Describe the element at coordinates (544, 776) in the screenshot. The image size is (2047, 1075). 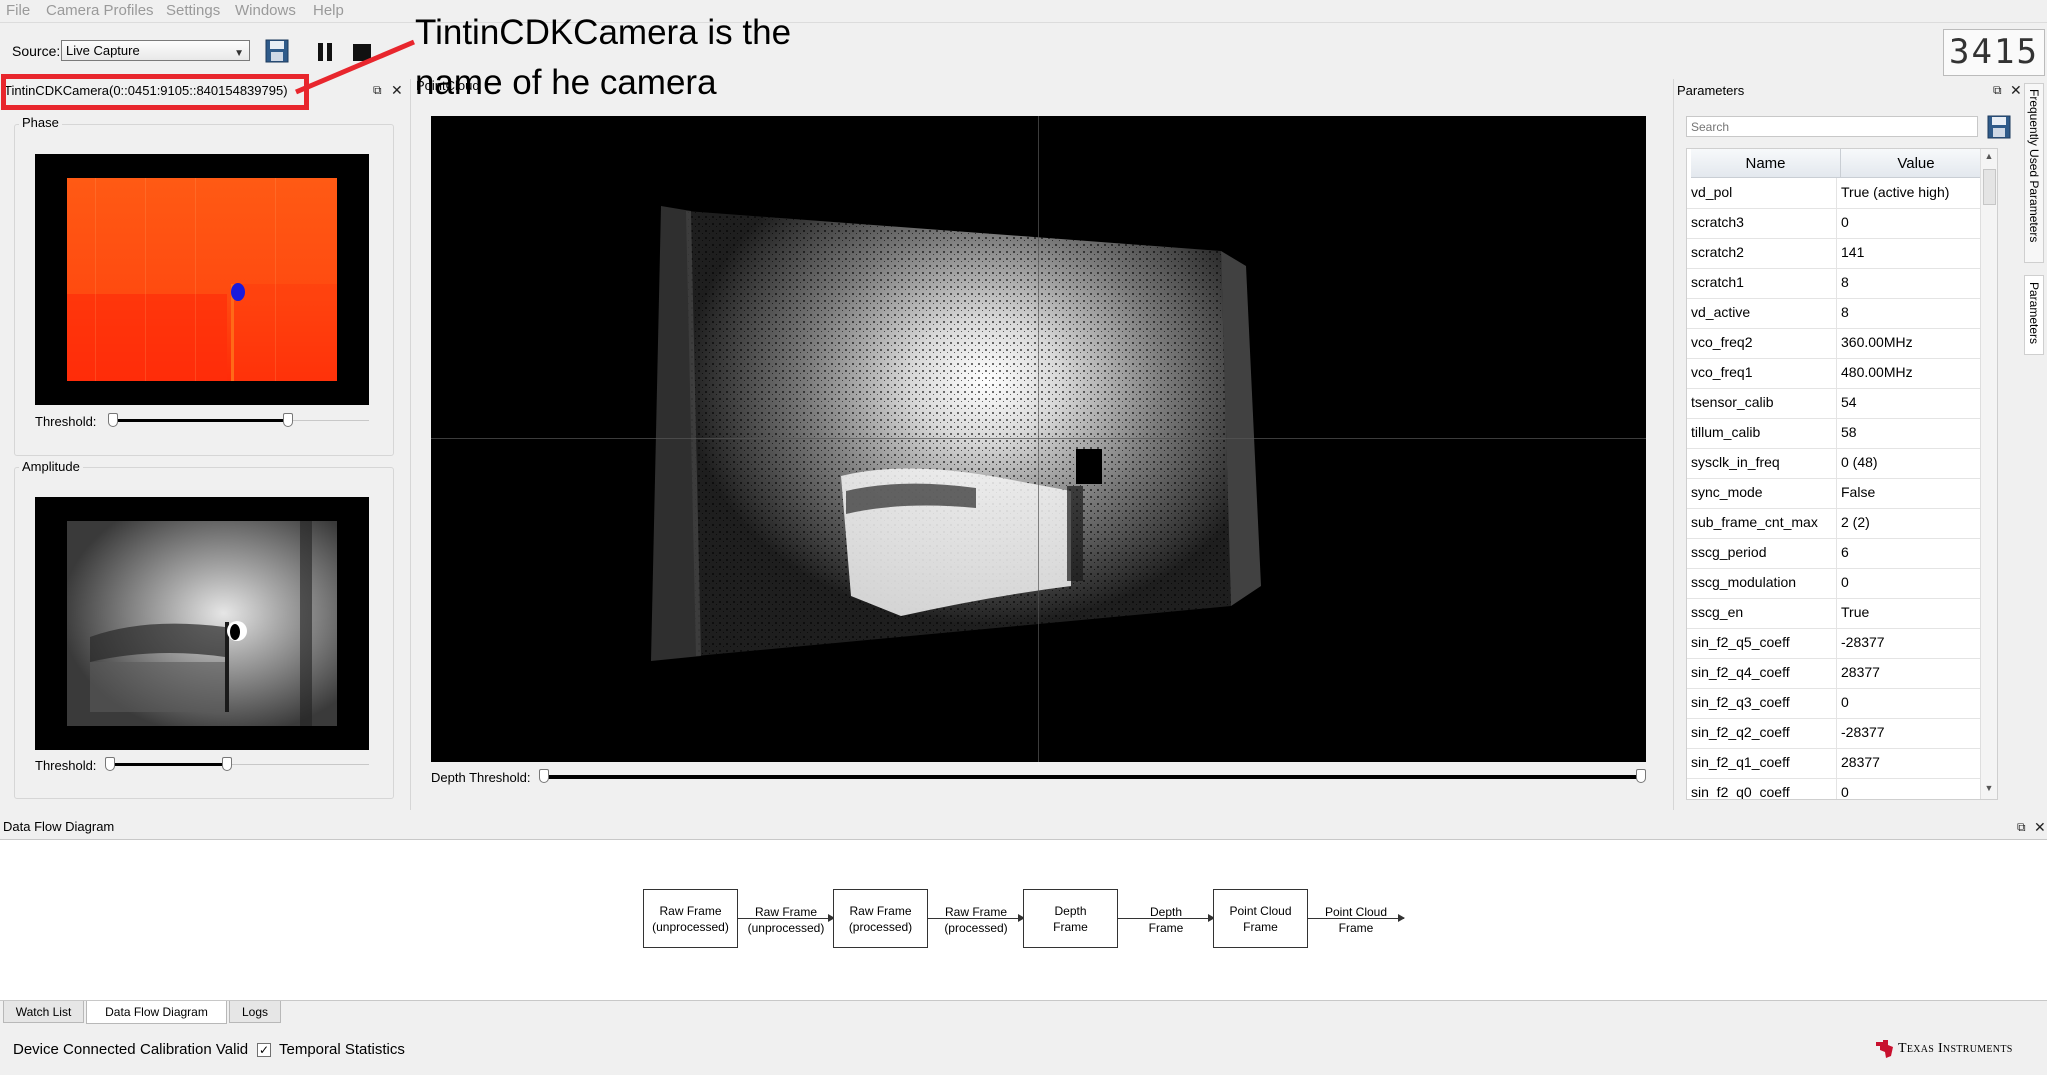
I see `depth-threshold-low-handle` at that location.